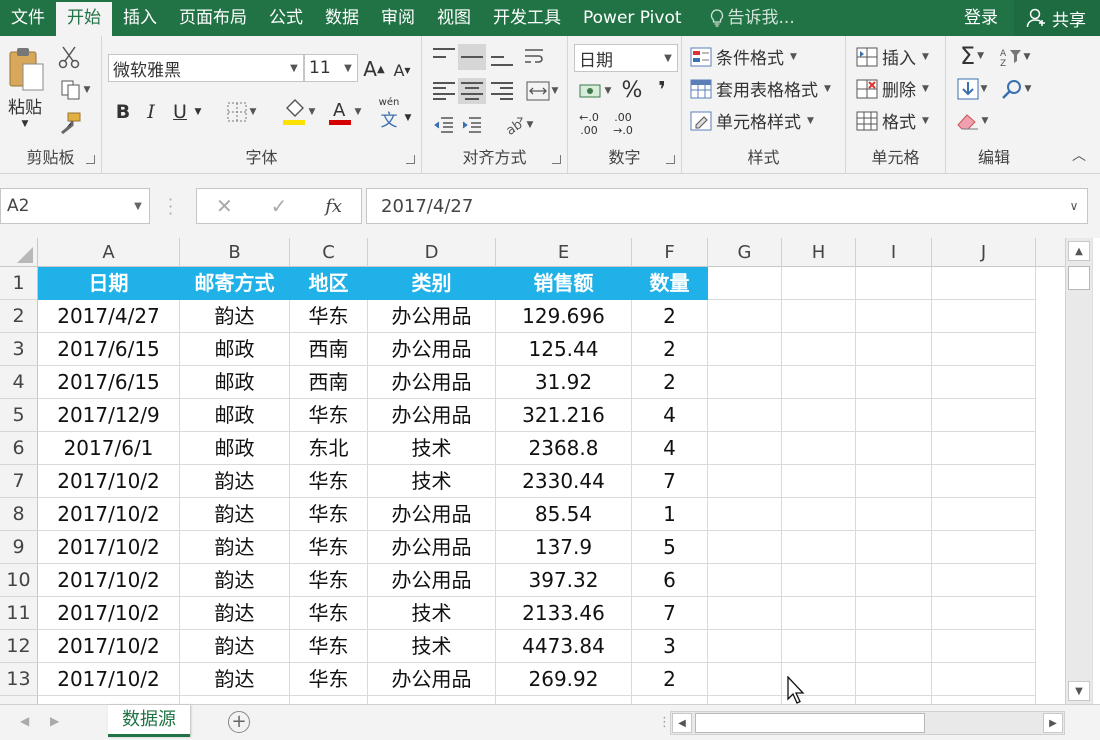  Describe the element at coordinates (1078, 471) in the screenshot. I see `vertical-scrollbar: ▲ ▼` at that location.